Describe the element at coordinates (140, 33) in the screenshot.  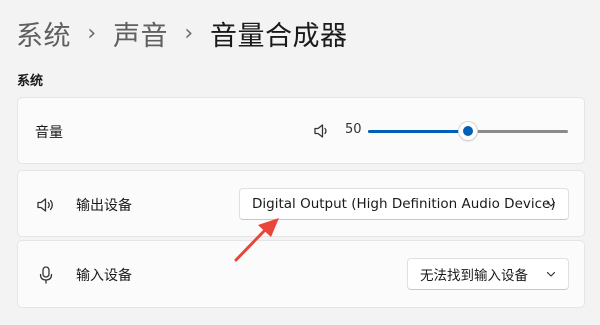
I see `breadcrumb-item-sound: 声音` at that location.